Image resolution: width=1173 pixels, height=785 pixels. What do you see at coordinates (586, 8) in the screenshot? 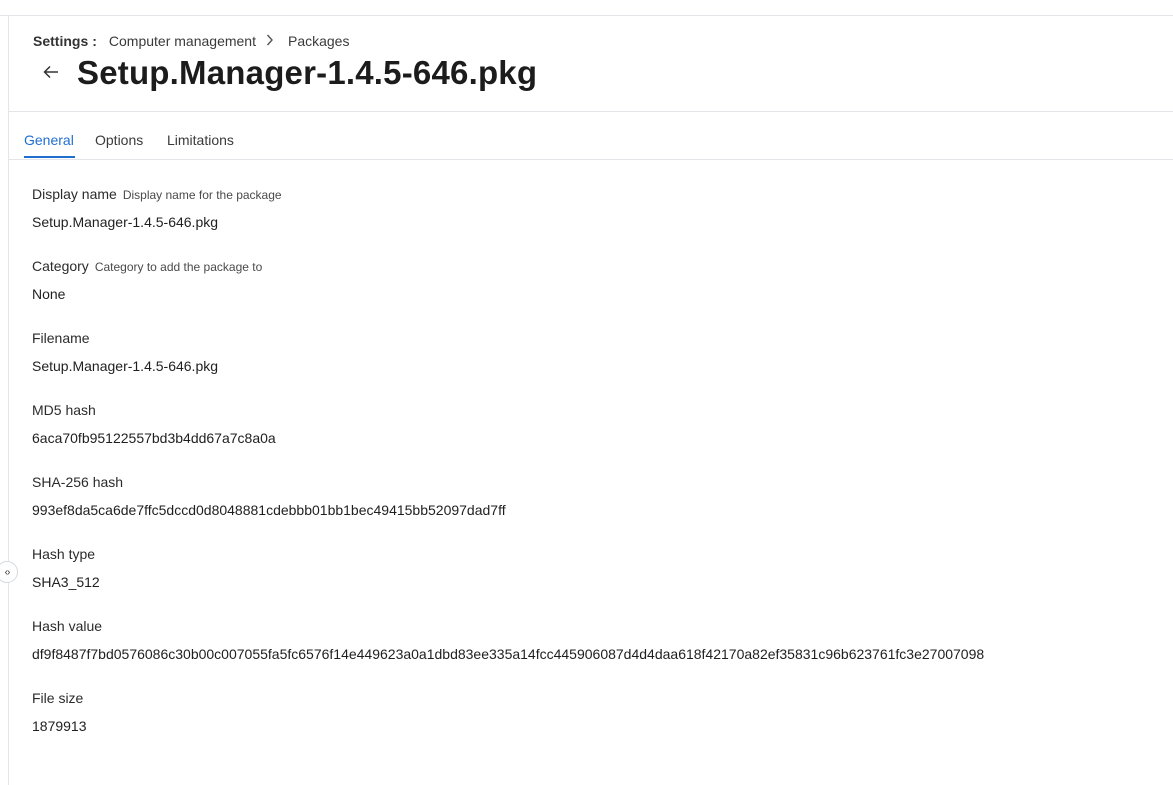
I see `top-bar` at bounding box center [586, 8].